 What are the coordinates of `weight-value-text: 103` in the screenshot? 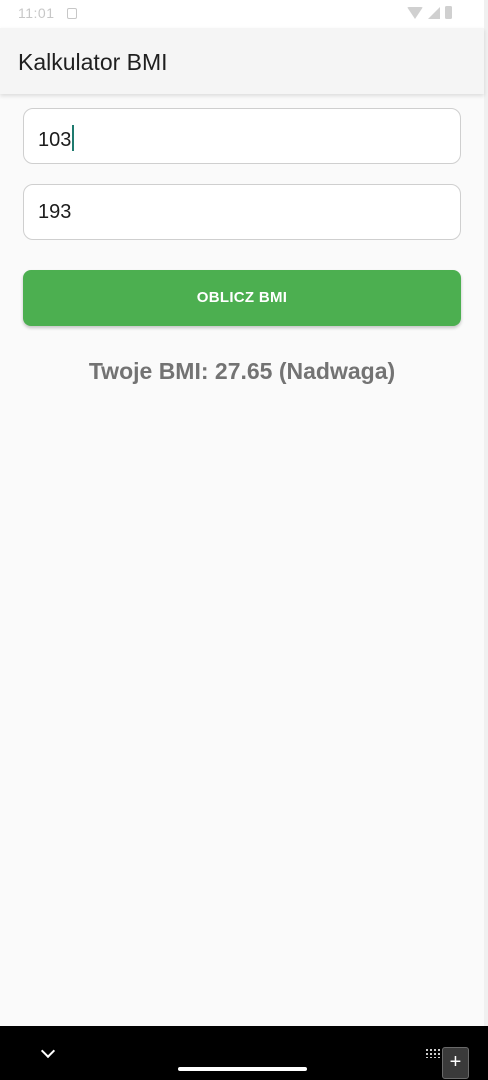 It's located at (55, 140).